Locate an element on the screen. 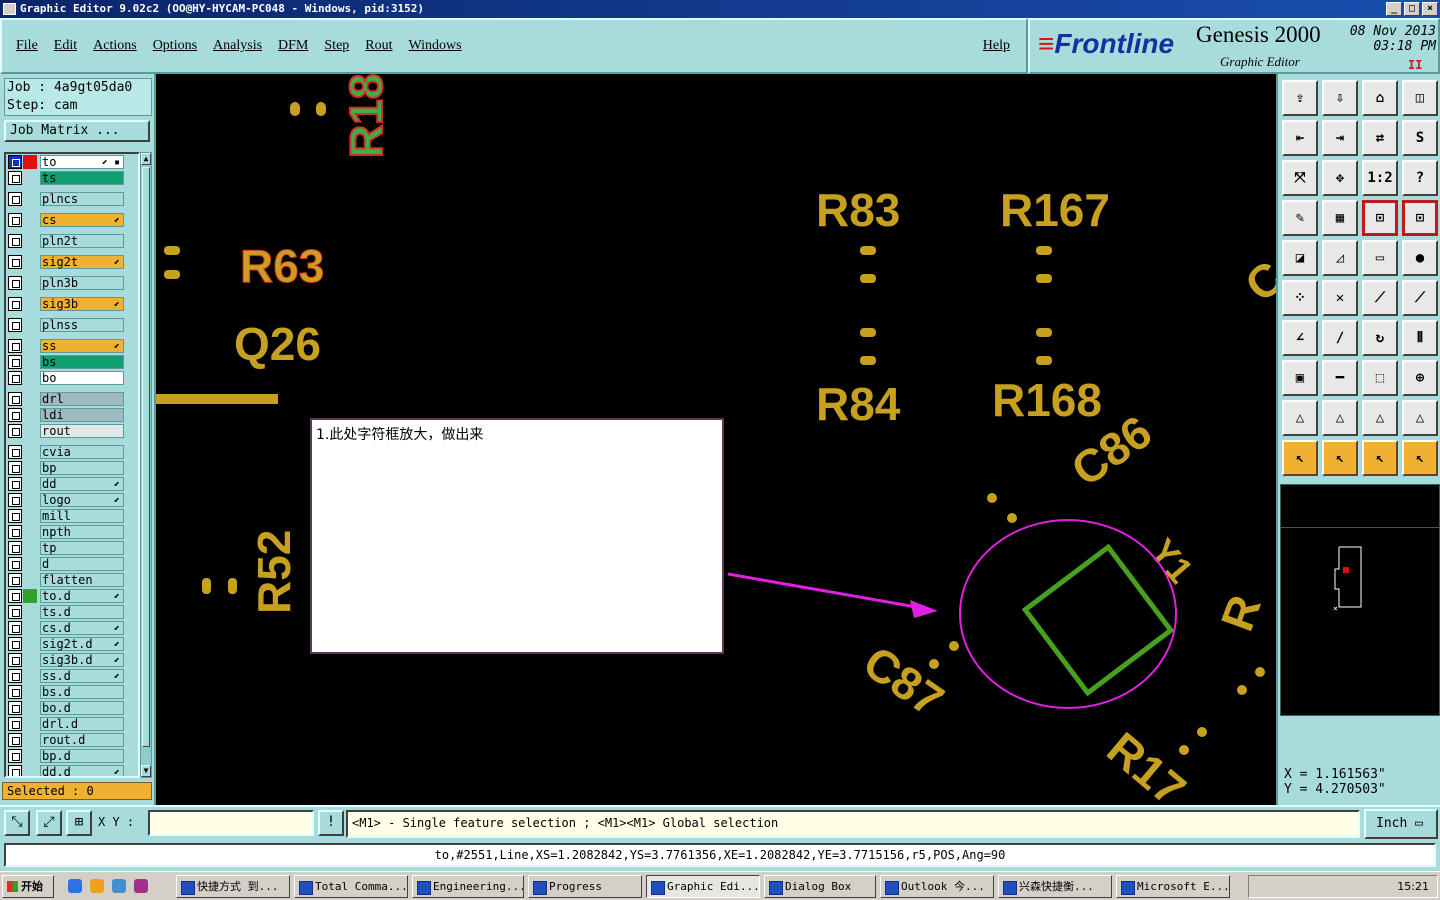 This screenshot has width=1440, height=900. x-icon is located at coordinates (141, 886).